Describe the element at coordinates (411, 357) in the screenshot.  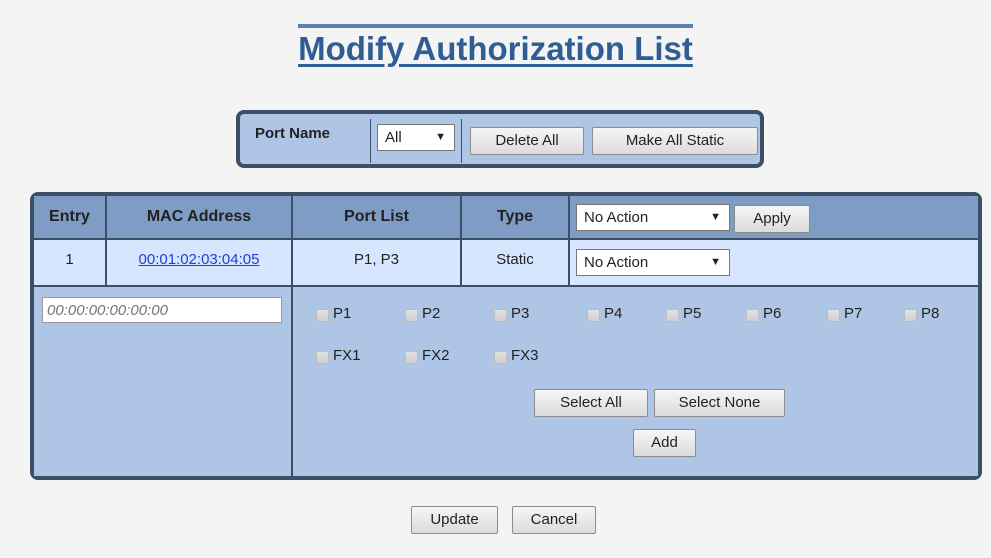
I see `port-checkbox-fx2` at that location.